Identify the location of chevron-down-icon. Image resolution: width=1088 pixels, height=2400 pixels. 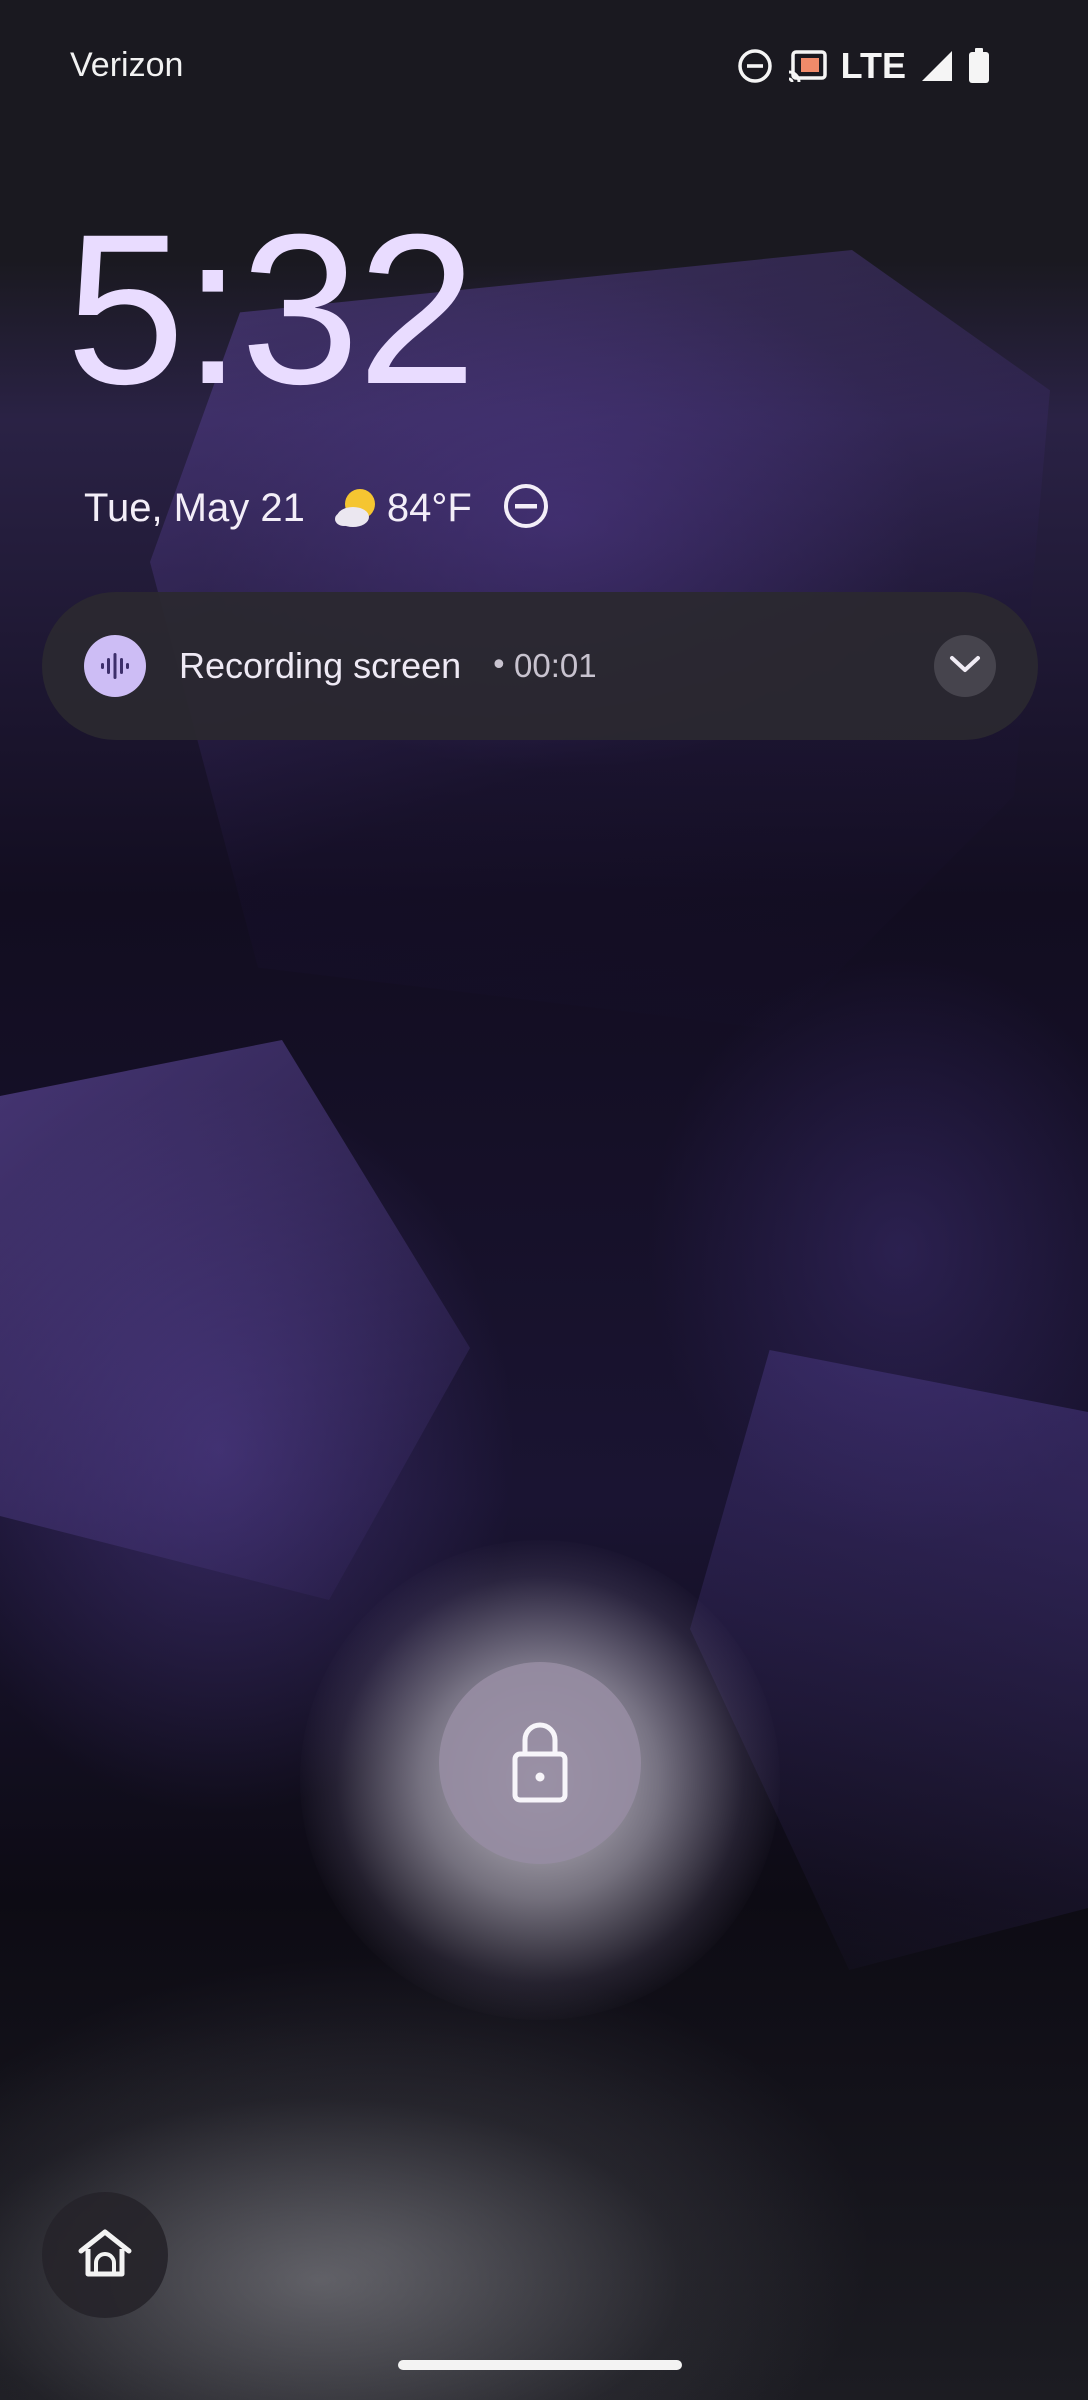
(965, 666).